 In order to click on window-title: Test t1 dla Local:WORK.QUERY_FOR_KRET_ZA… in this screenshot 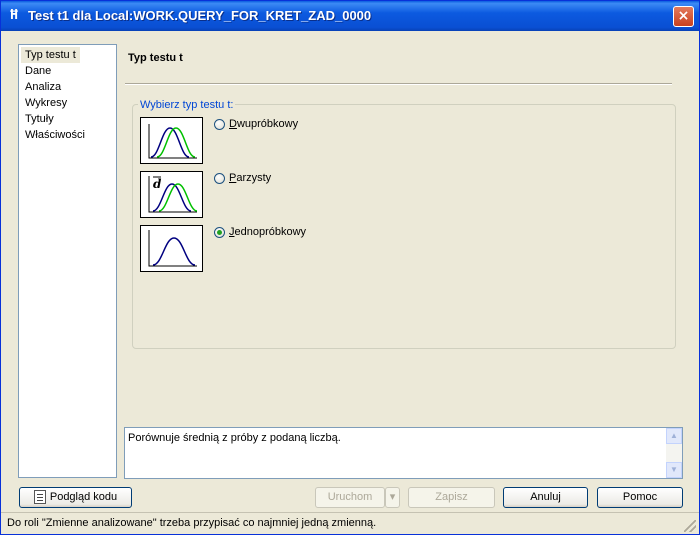, I will do `click(200, 15)`.